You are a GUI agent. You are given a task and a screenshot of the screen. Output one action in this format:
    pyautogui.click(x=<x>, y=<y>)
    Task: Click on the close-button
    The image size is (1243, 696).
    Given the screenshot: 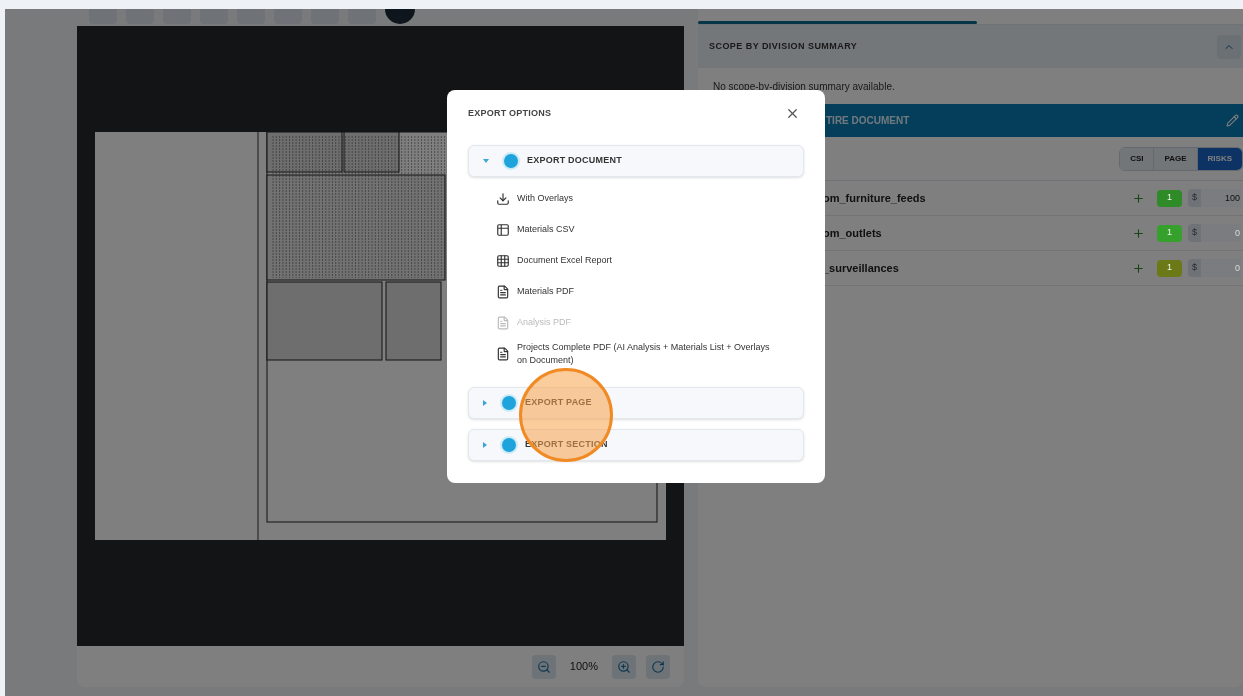 What is the action you would take?
    pyautogui.click(x=792, y=113)
    